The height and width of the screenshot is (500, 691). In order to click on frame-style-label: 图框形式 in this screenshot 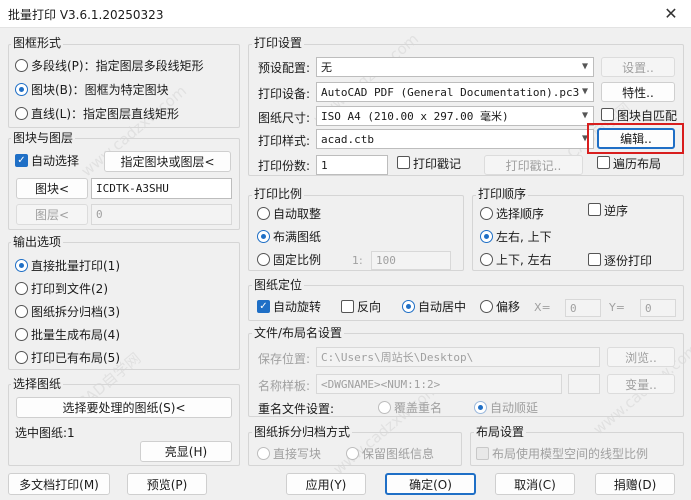, I will do `click(37, 42)`.